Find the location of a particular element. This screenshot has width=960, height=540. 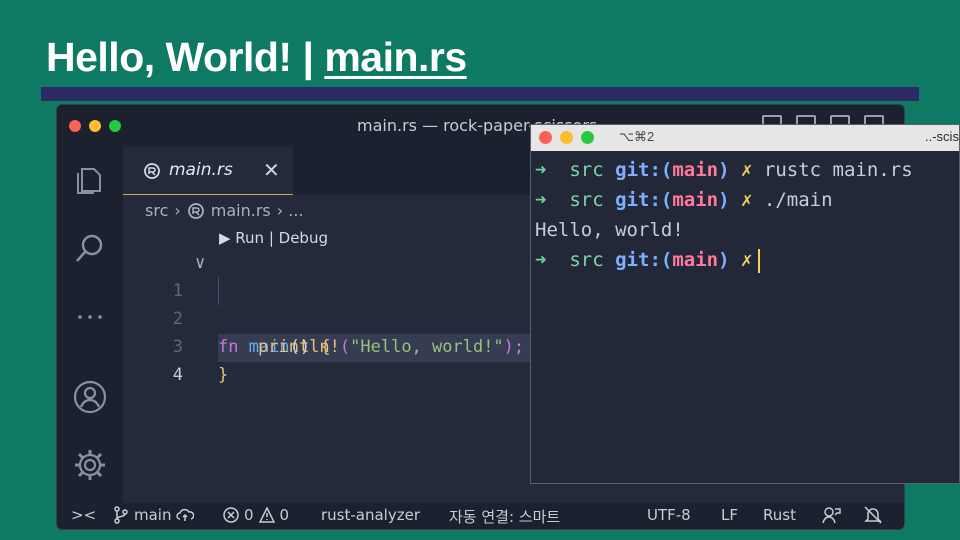

terminal-close-button is located at coordinates (545, 137).